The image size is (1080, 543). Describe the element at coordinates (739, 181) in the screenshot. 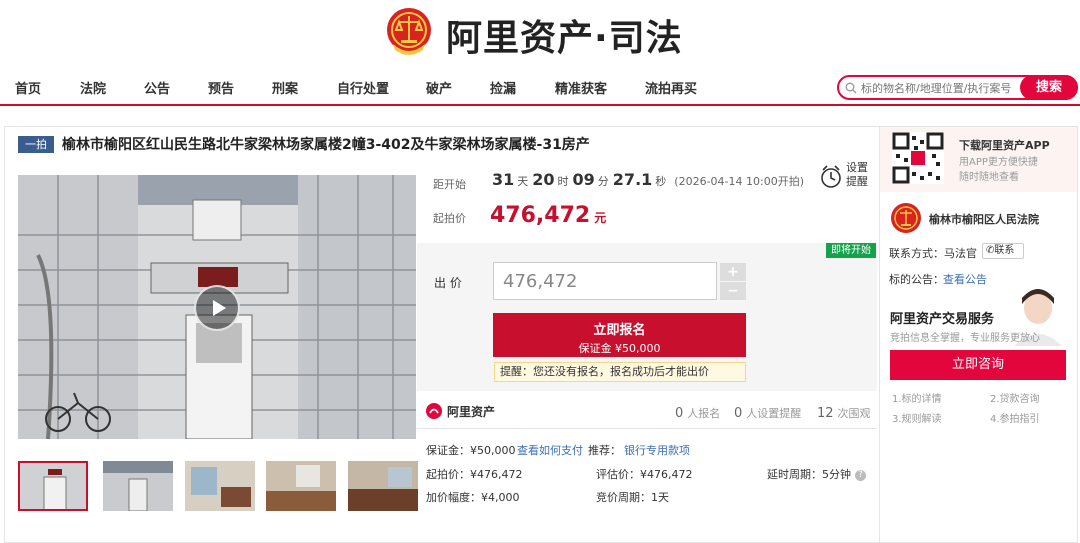

I see `auction-start-time: (2026-04-14 10:00开拍)` at that location.